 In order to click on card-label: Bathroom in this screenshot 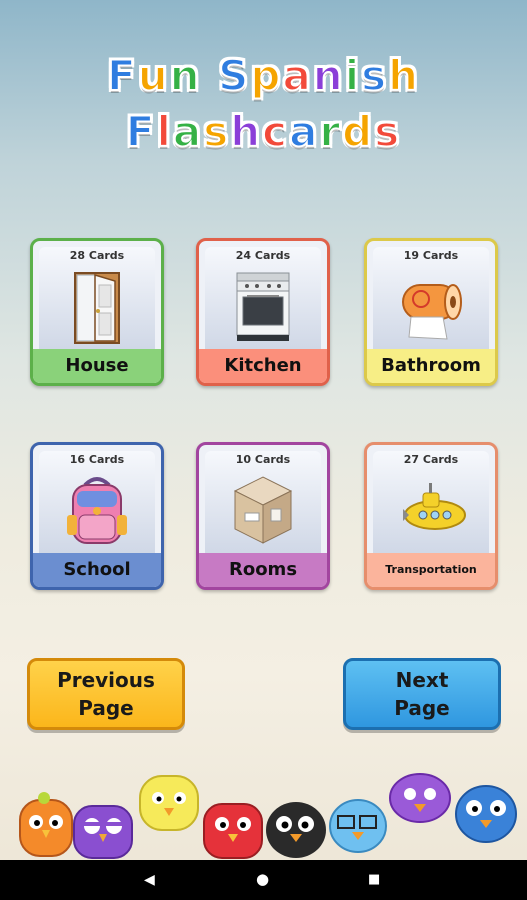, I will do `click(431, 366)`.